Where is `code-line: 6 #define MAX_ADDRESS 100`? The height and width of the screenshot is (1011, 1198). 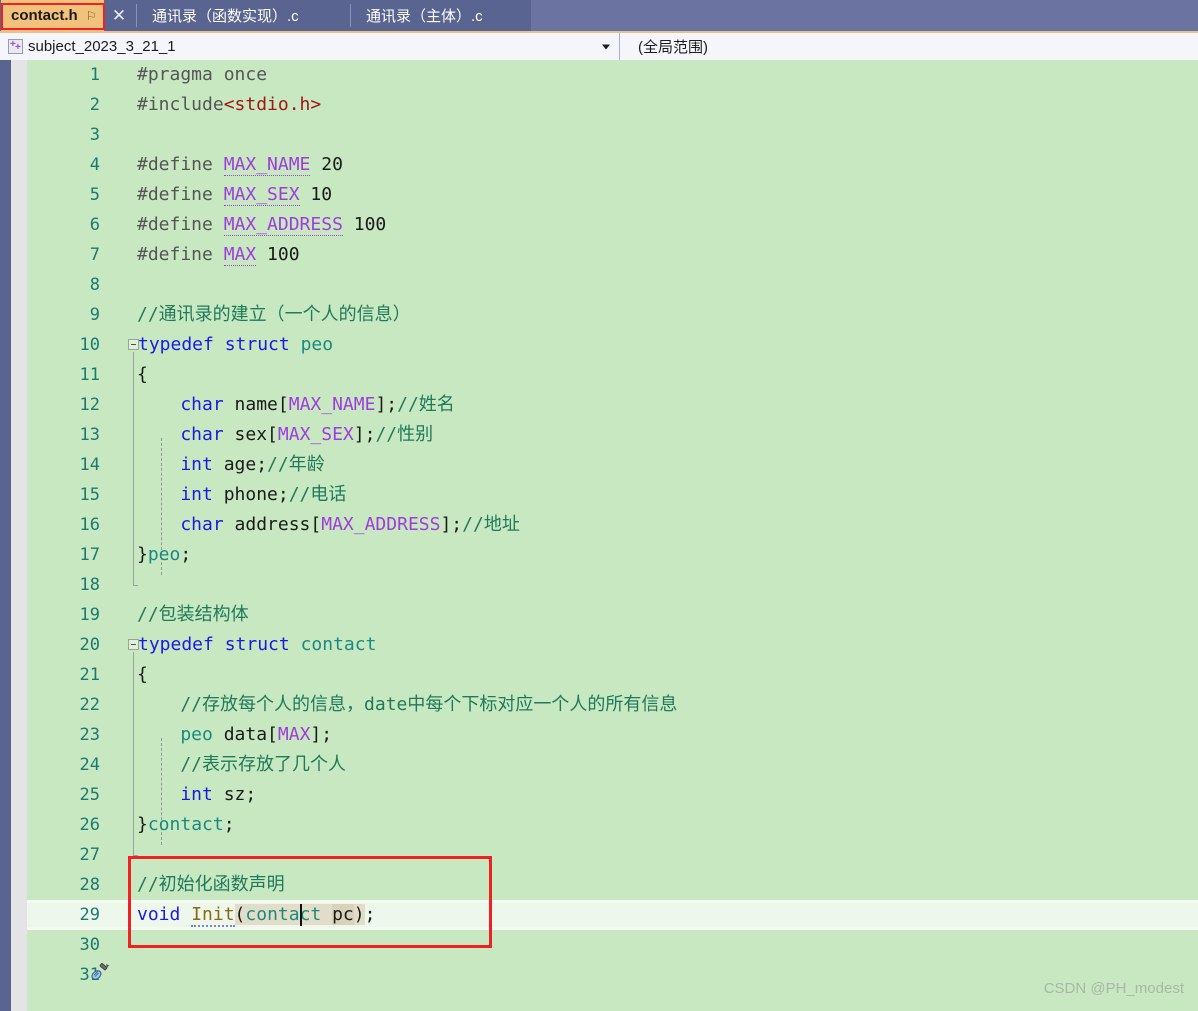 code-line: 6 #define MAX_ADDRESS 100 is located at coordinates (612, 225).